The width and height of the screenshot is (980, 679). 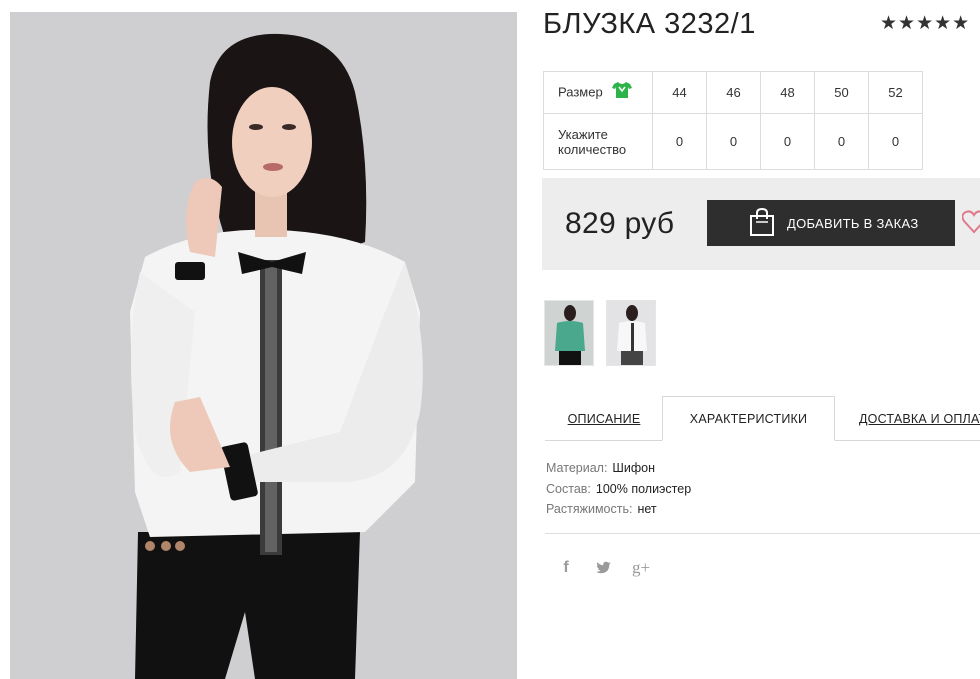 I want to click on price-box: 829 руб ДОБАВИТЬ В ЗАКАЗ, so click(x=761, y=224).